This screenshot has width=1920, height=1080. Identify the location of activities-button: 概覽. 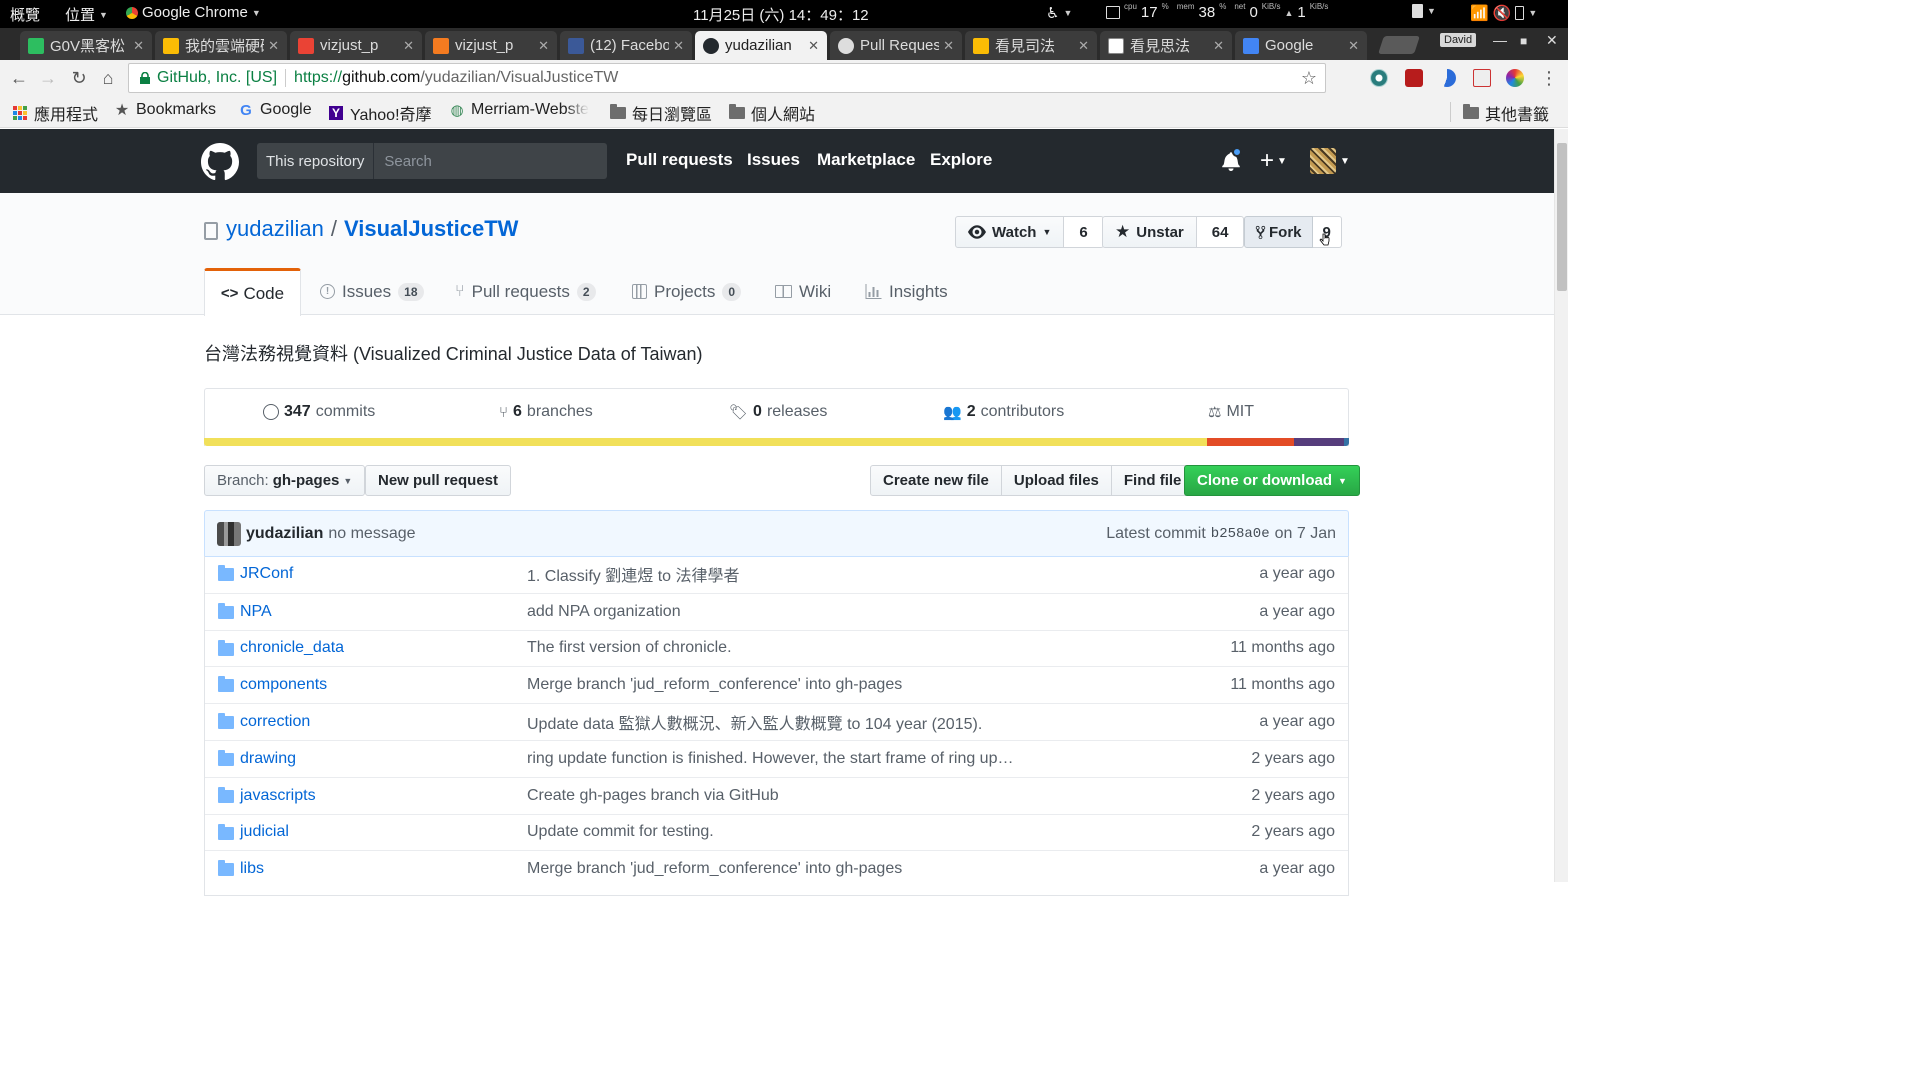
(25, 14).